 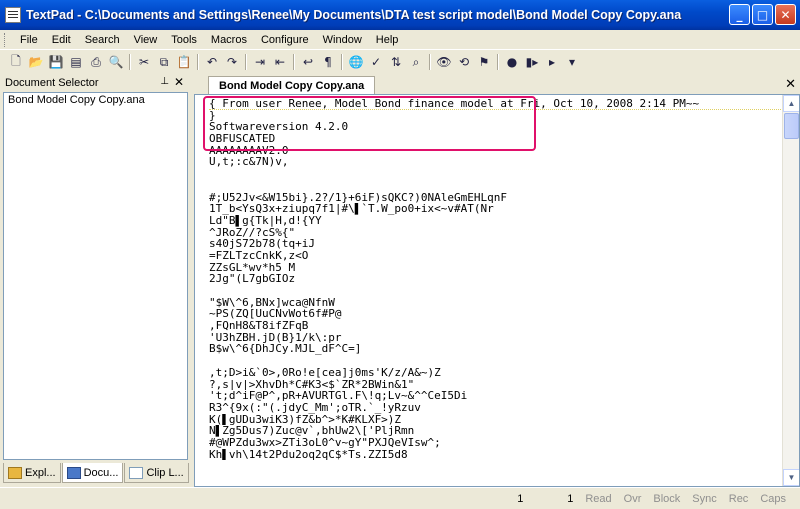 What do you see at coordinates (495, 408) in the screenshot?
I see `editor-line: R3^{9x(:"(.jdyC_Mm';oTR.`_!yRzuv` at bounding box center [495, 408].